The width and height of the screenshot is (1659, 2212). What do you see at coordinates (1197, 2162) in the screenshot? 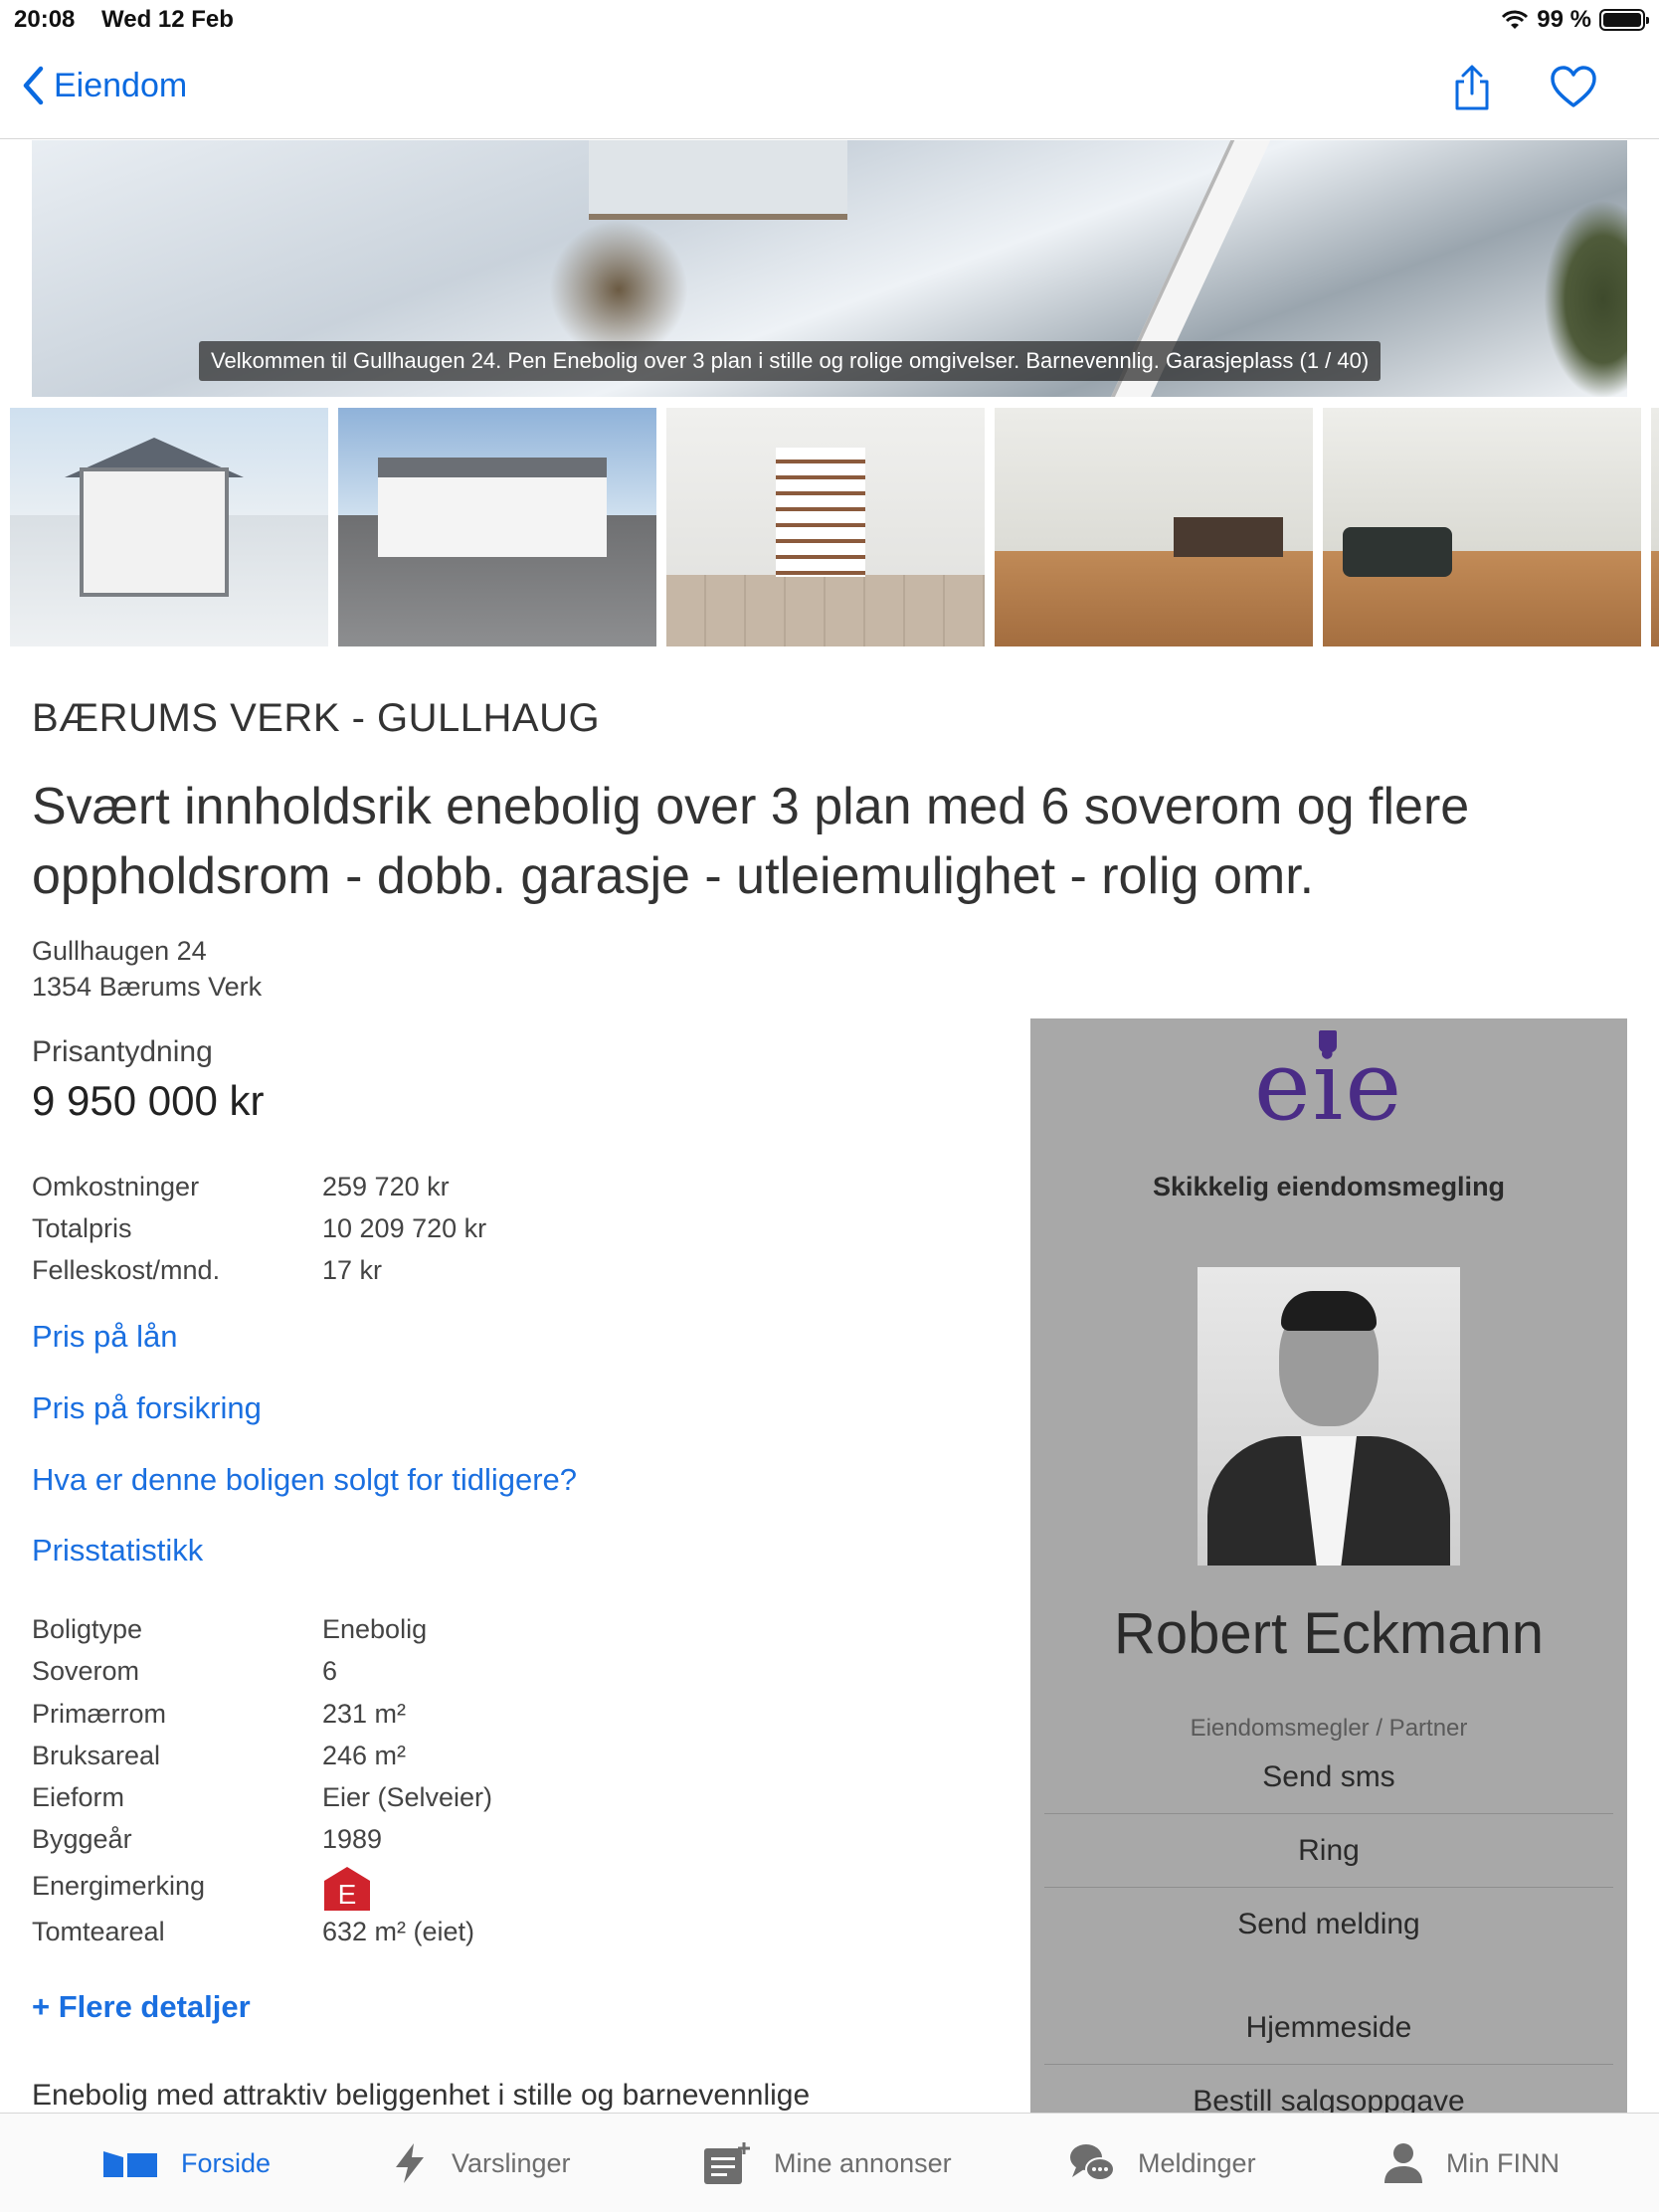
I see `tab-label: Meldinger` at bounding box center [1197, 2162].